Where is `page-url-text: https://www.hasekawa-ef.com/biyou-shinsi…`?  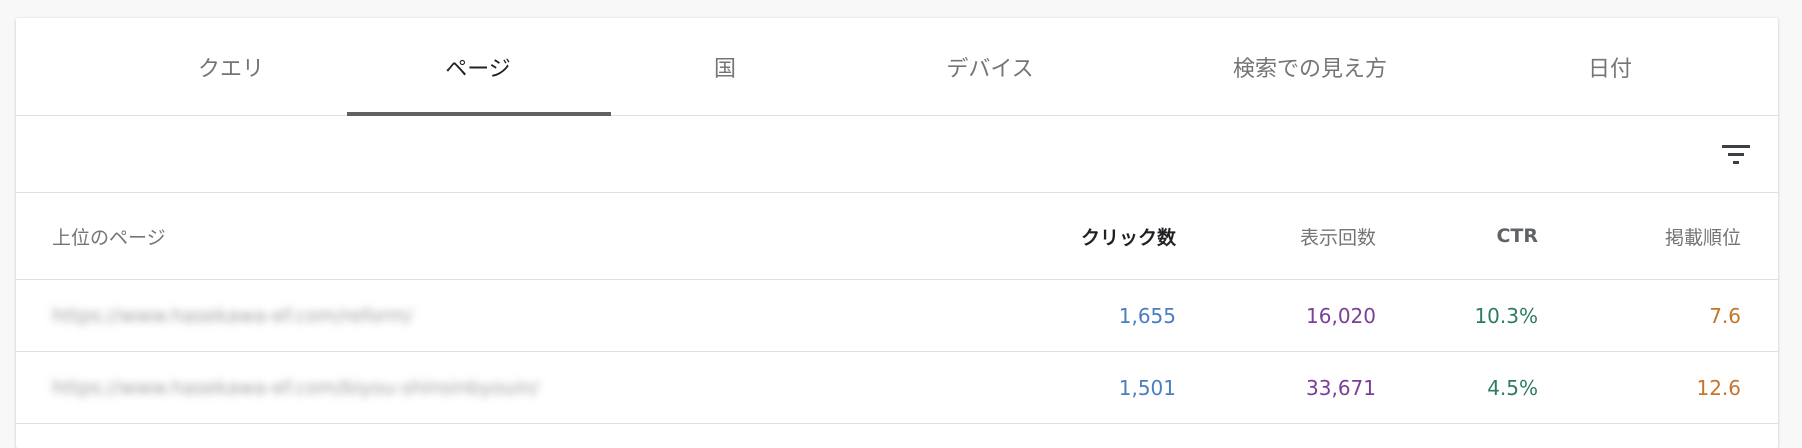 page-url-text: https://www.hasekawa-ef.com/biyou-shinsi… is located at coordinates (295, 387).